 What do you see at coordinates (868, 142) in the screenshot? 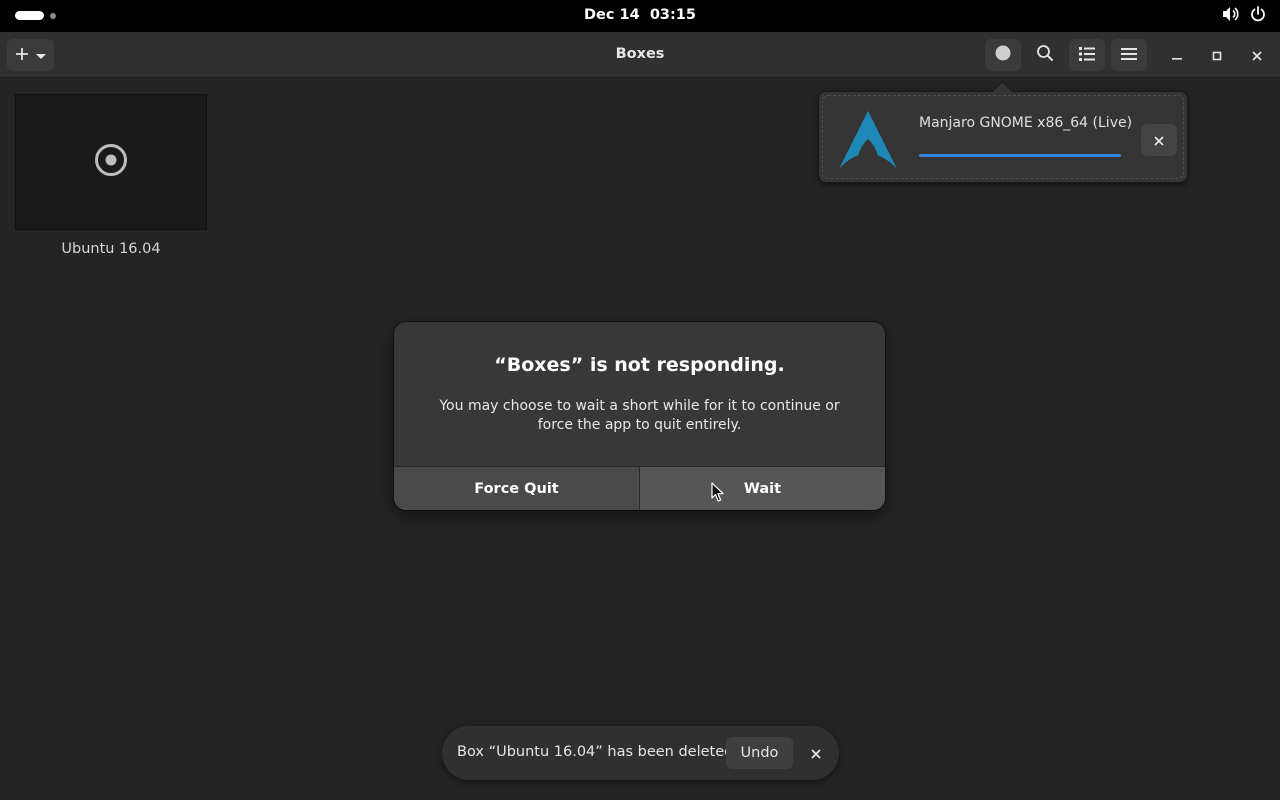
I see `os-logo-icon` at bounding box center [868, 142].